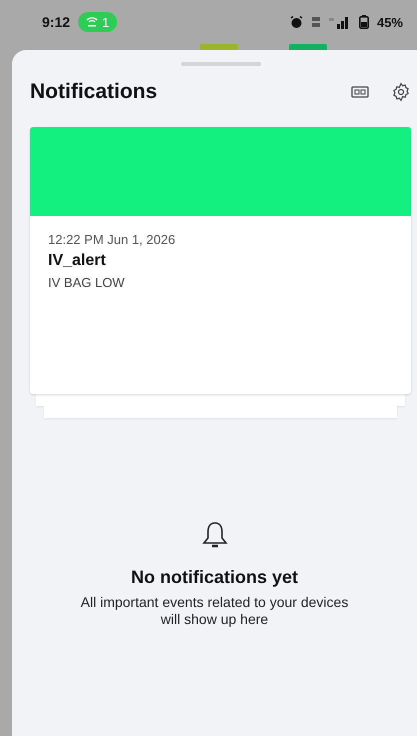  I want to click on notification-message: IV BAG LOW, so click(87, 282).